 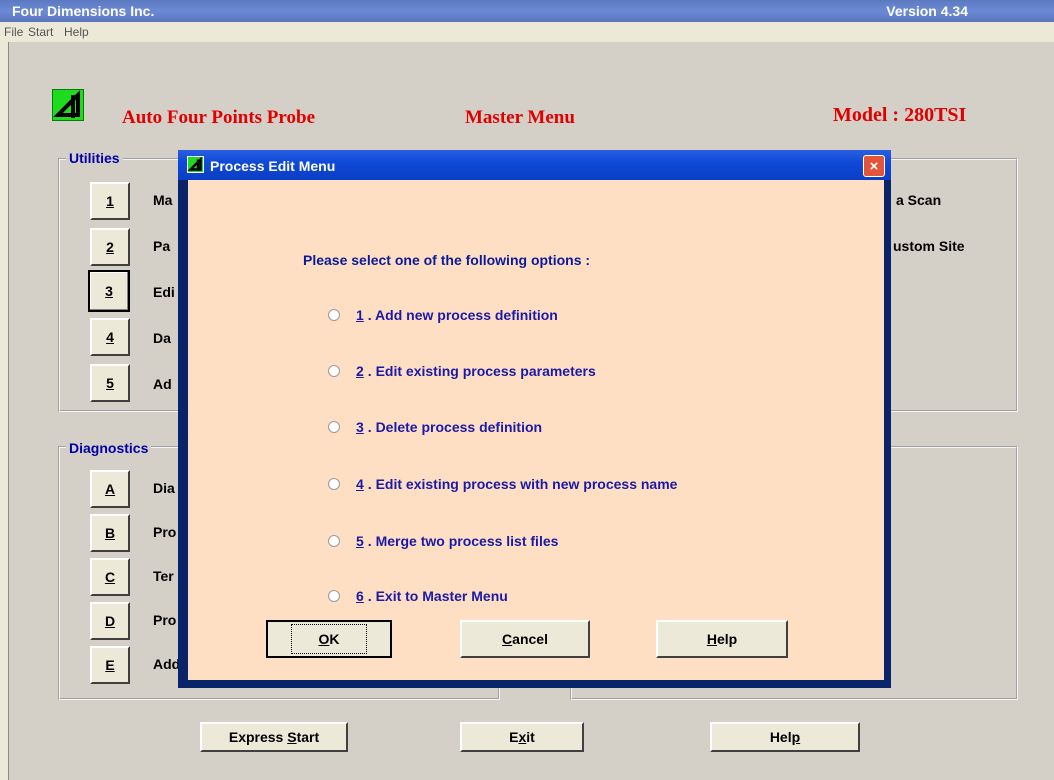 I want to click on option-3: 3. Delete process definition, so click(x=435, y=427).